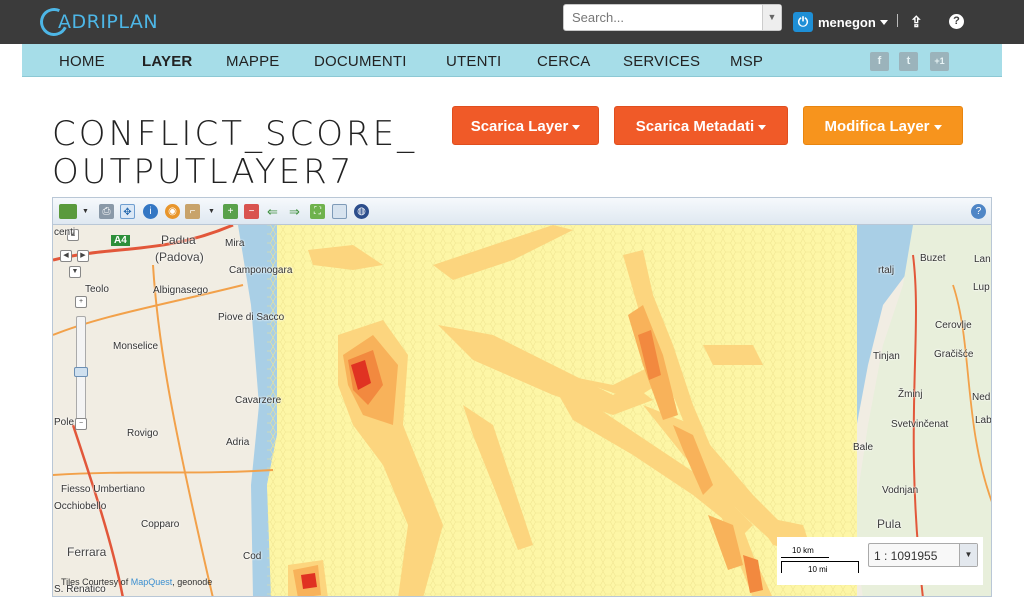 The image size is (1024, 603). I want to click on download-layer-label: Scarica Layer, so click(519, 126).